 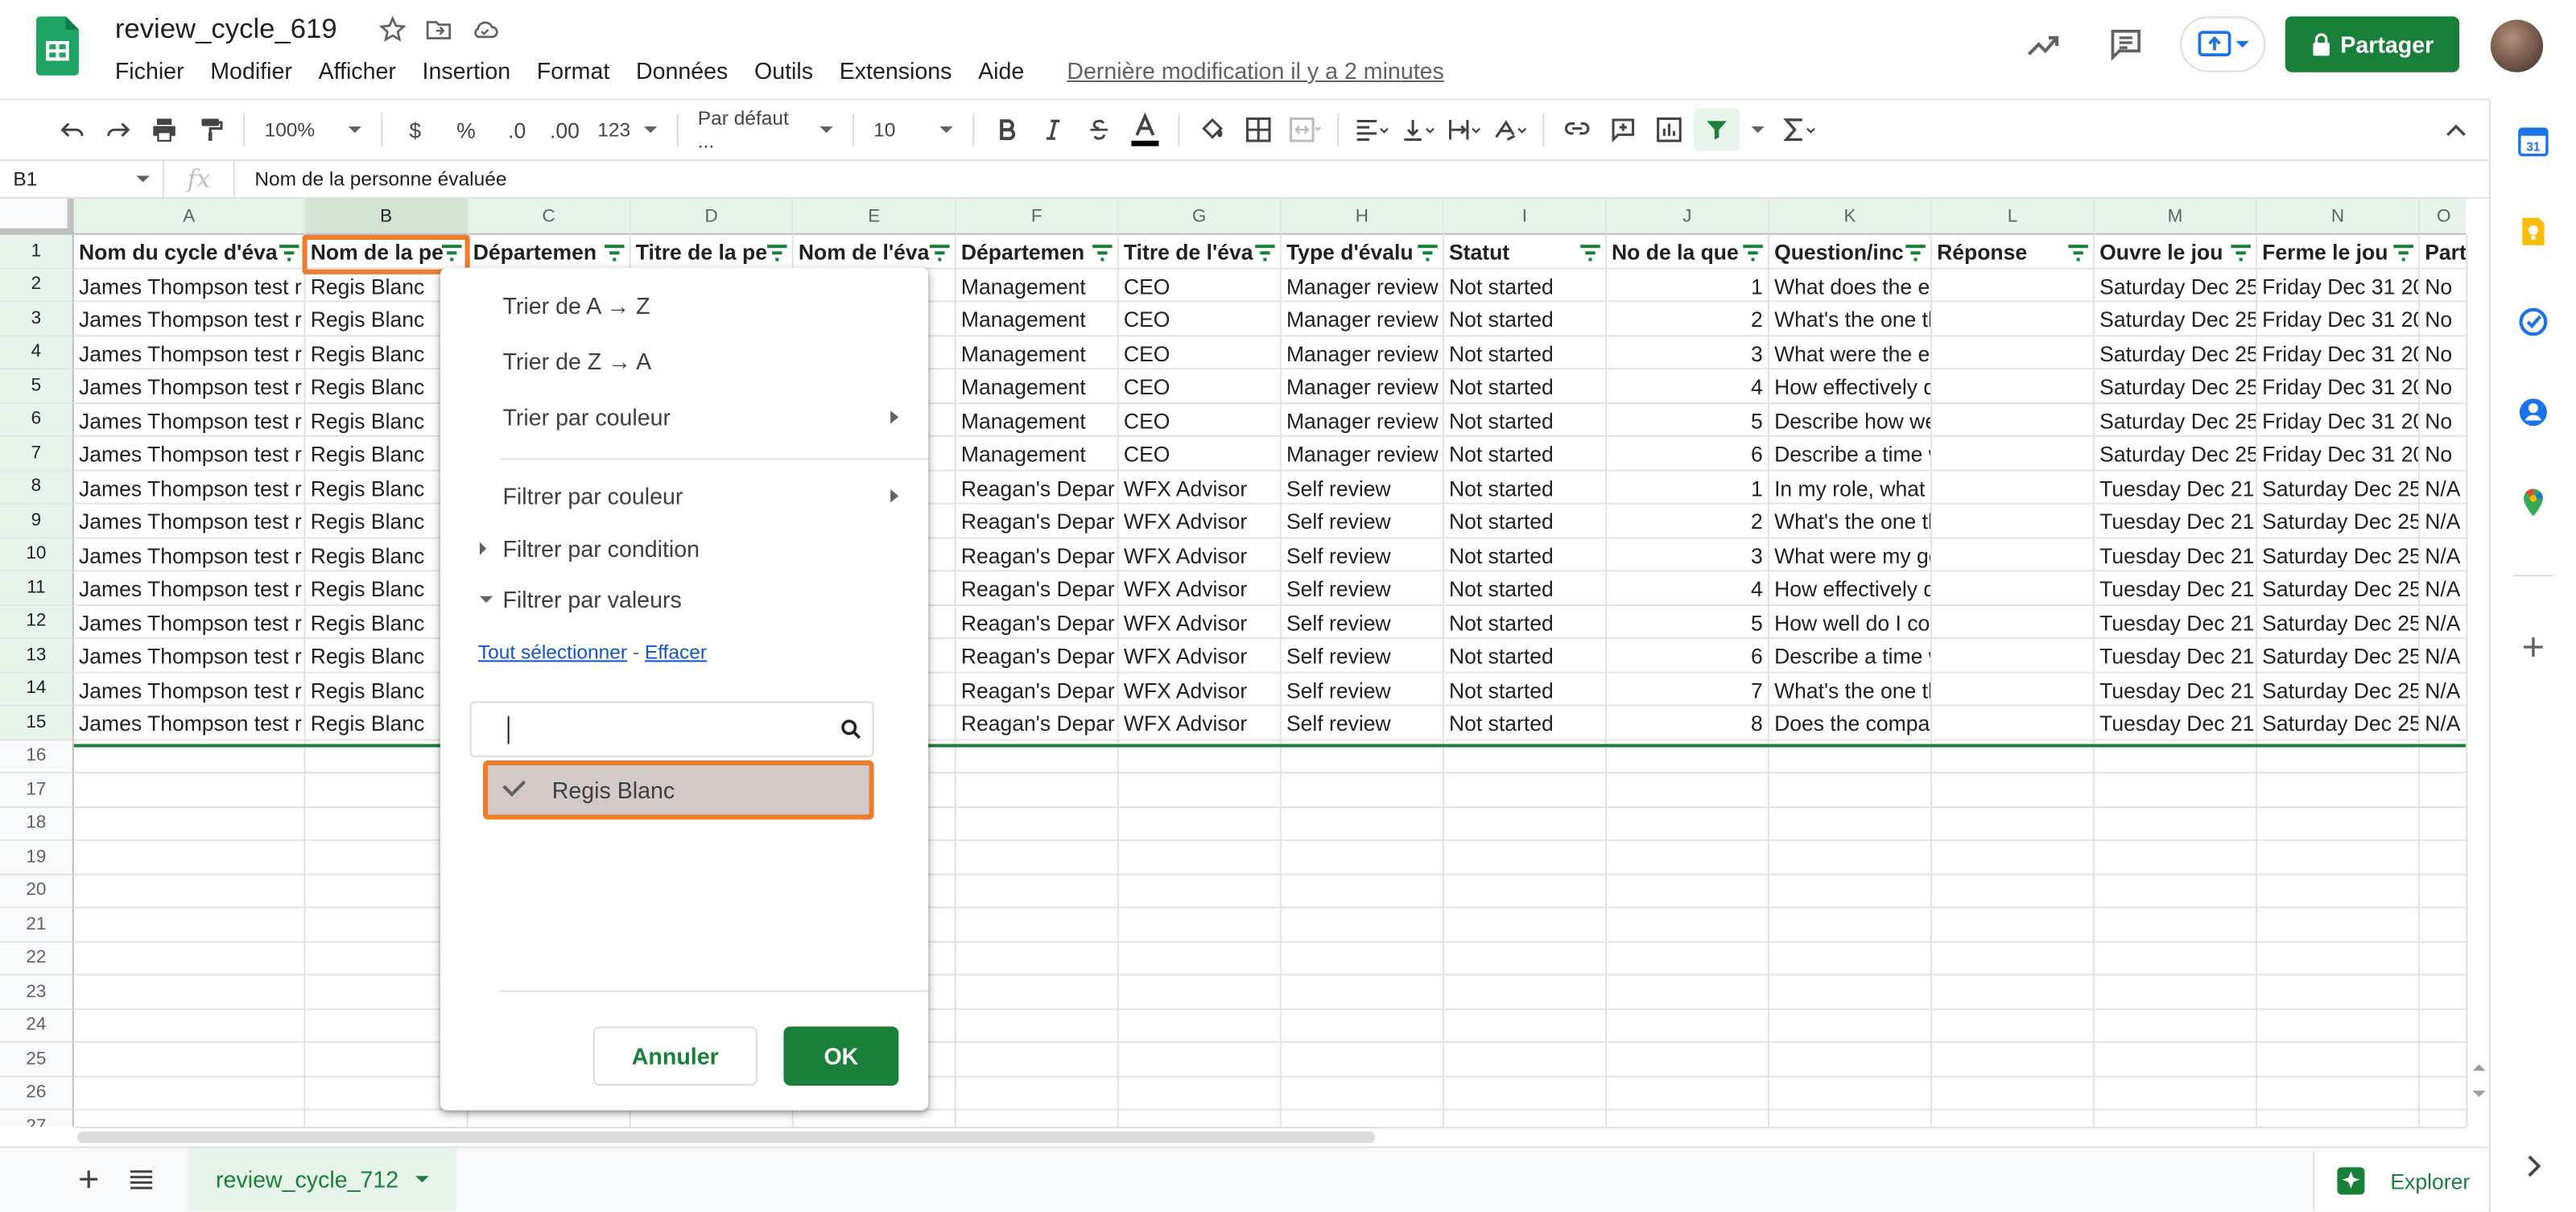 I want to click on merge-cells-icon, so click(x=1303, y=130).